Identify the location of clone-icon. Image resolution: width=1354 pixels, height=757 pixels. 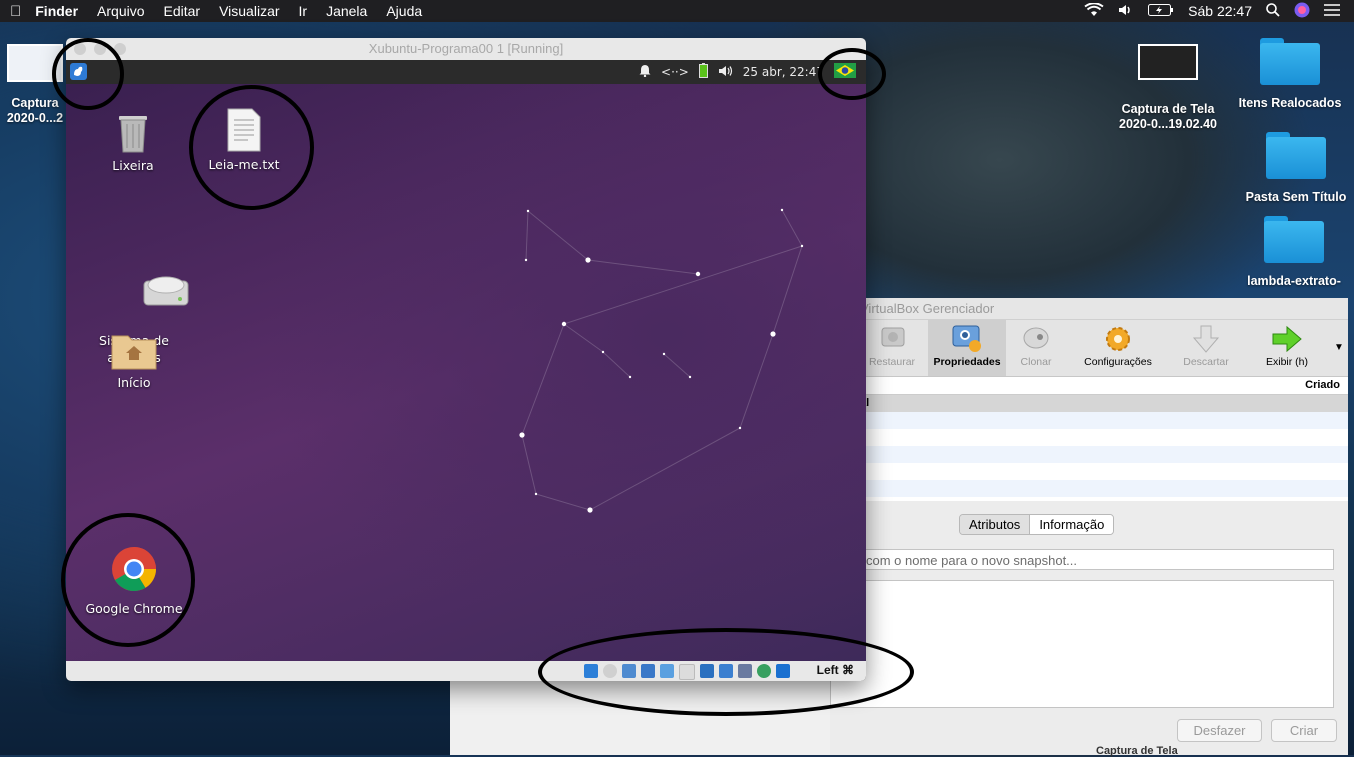
(1036, 339).